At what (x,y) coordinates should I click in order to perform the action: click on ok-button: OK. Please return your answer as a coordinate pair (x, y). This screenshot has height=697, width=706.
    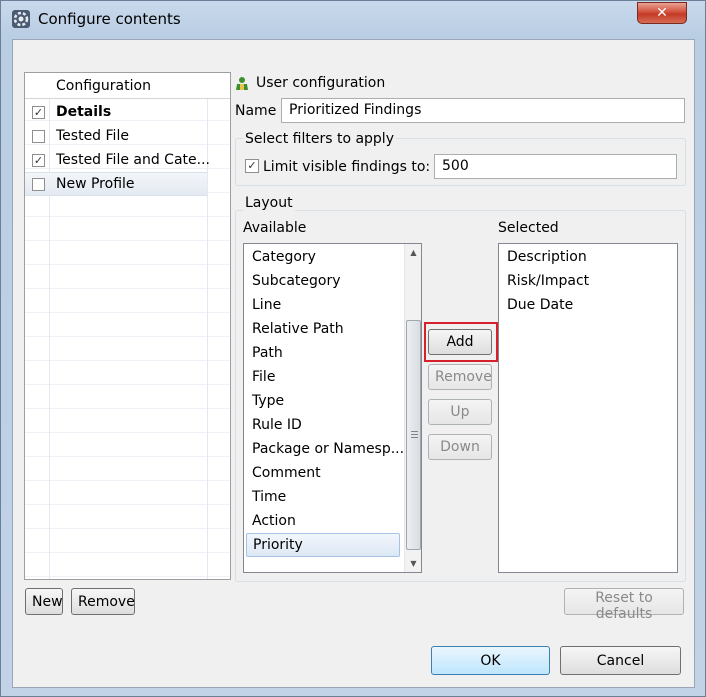
    Looking at the image, I should click on (490, 660).